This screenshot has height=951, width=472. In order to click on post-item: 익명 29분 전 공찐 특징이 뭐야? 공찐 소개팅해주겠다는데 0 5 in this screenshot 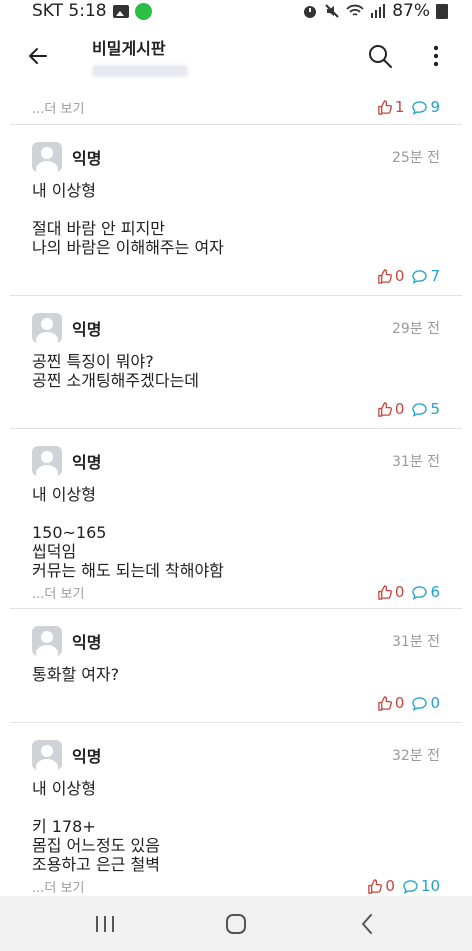, I will do `click(236, 362)`.